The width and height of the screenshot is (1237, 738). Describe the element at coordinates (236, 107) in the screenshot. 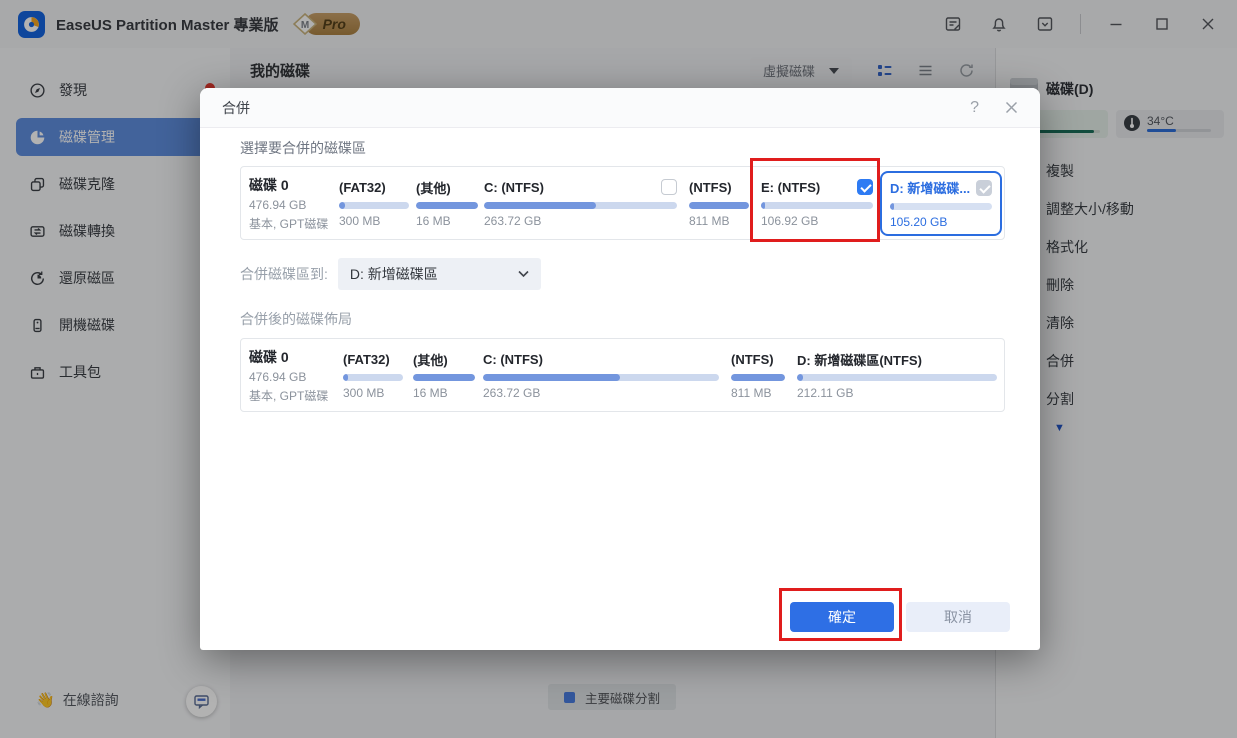

I see `dialog-title: 合併` at that location.